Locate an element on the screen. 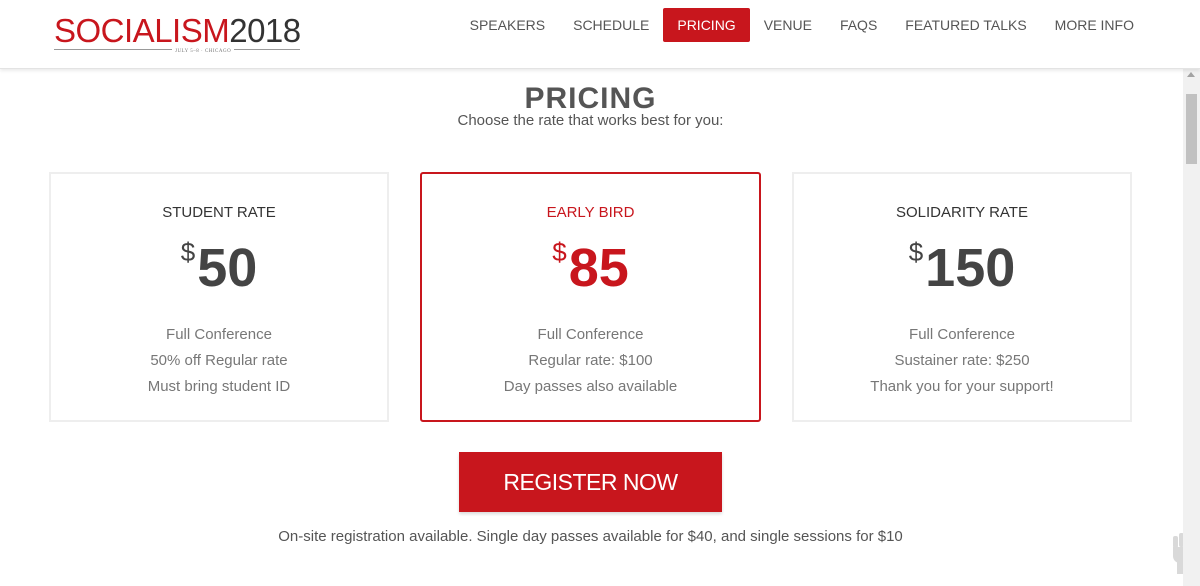 The height and width of the screenshot is (586, 1200). plan-feature: Sustainer rate: $250 is located at coordinates (962, 360).